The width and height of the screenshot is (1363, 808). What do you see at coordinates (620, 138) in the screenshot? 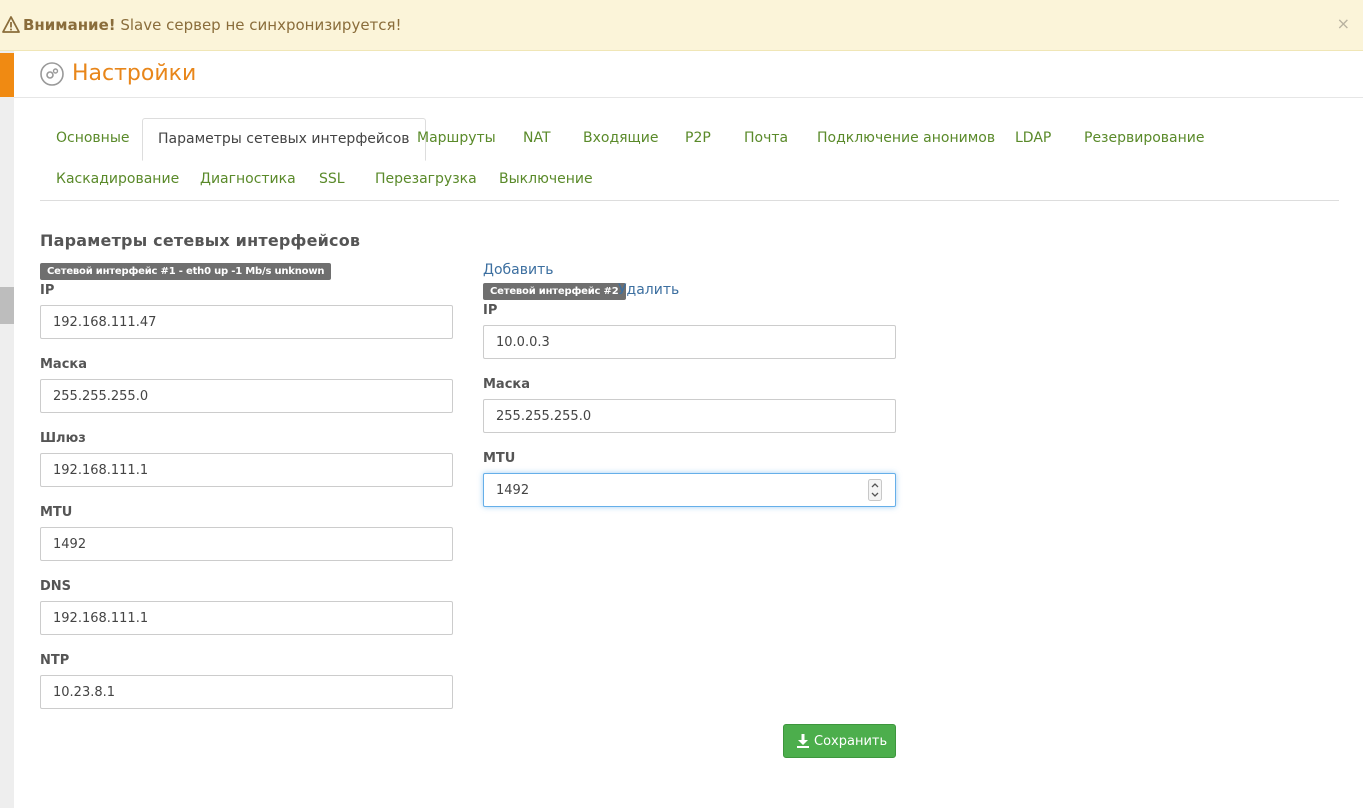
I see `tab-incoming: Входящие` at bounding box center [620, 138].